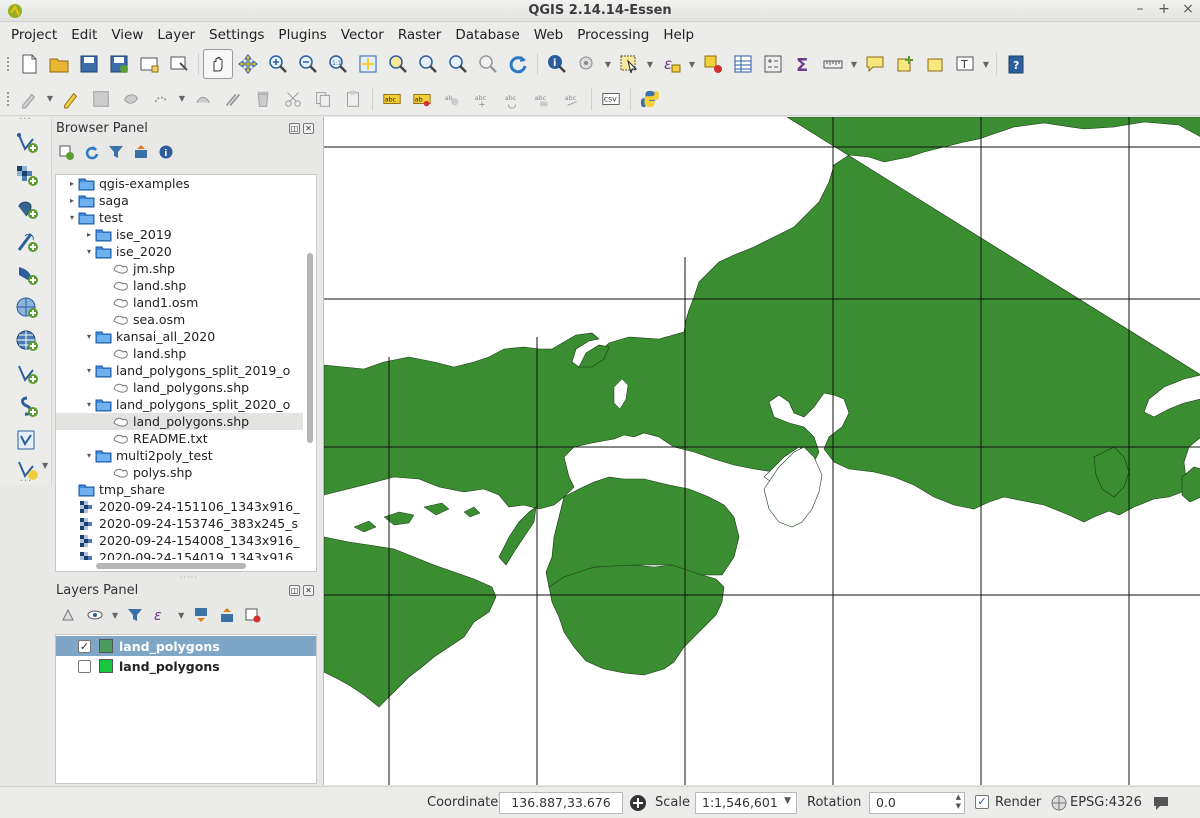 This screenshot has height=818, width=1200. I want to click on browser-panel-close-button: ✕, so click(308, 128).